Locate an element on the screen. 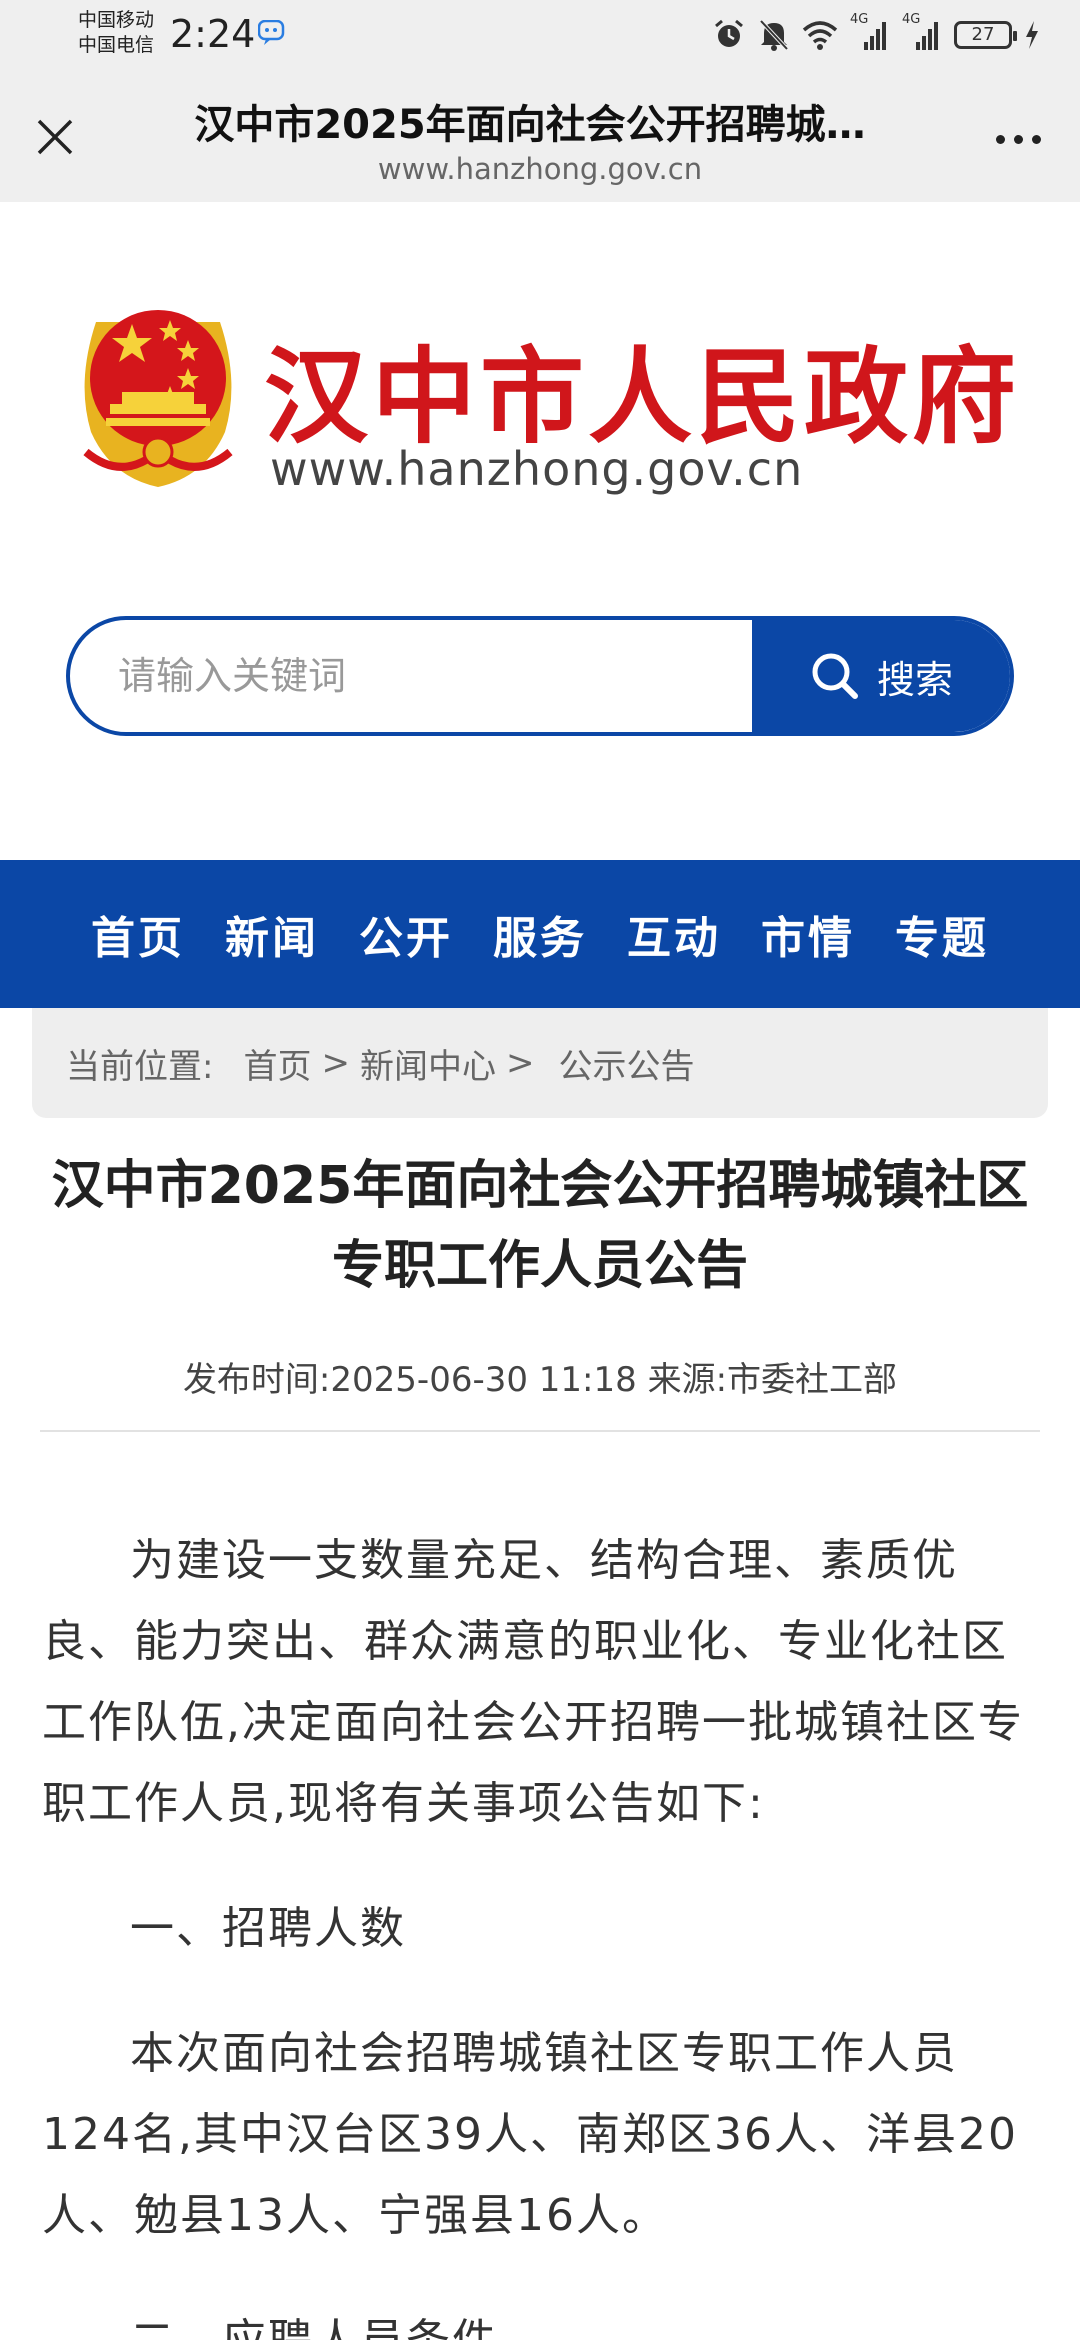 This screenshot has height=2340, width=1080. article-section-heading: 一、招聘人数 is located at coordinates (268, 1928).